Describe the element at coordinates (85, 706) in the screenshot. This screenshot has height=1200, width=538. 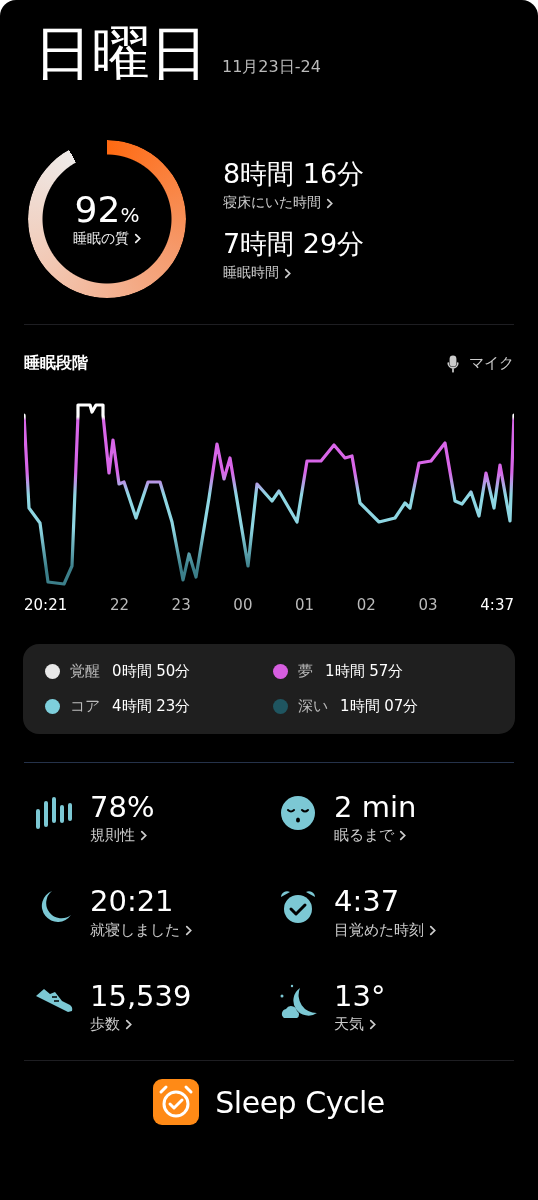
I see `stage-name: コア` at that location.